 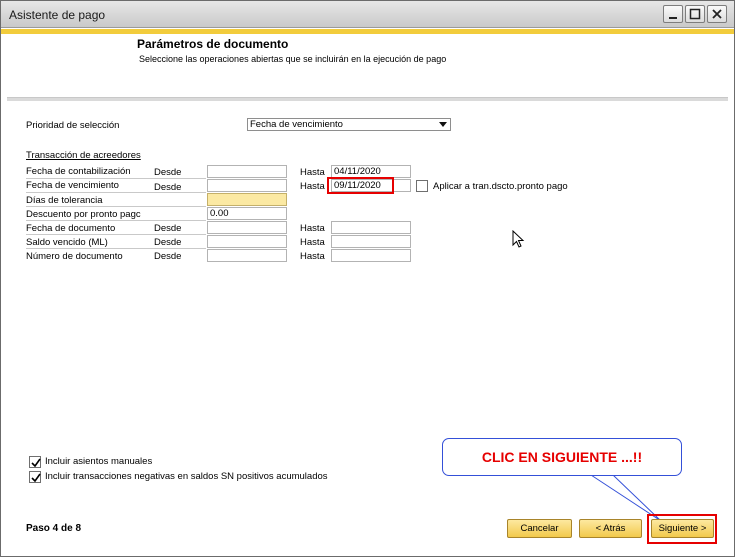 What do you see at coordinates (247, 199) in the screenshot?
I see `tolerance-days-input` at bounding box center [247, 199].